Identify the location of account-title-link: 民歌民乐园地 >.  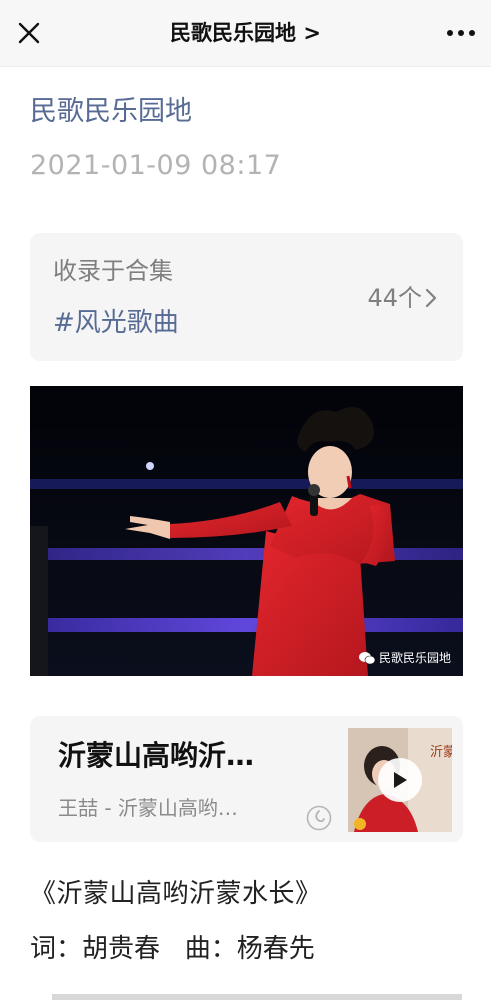
(245, 33).